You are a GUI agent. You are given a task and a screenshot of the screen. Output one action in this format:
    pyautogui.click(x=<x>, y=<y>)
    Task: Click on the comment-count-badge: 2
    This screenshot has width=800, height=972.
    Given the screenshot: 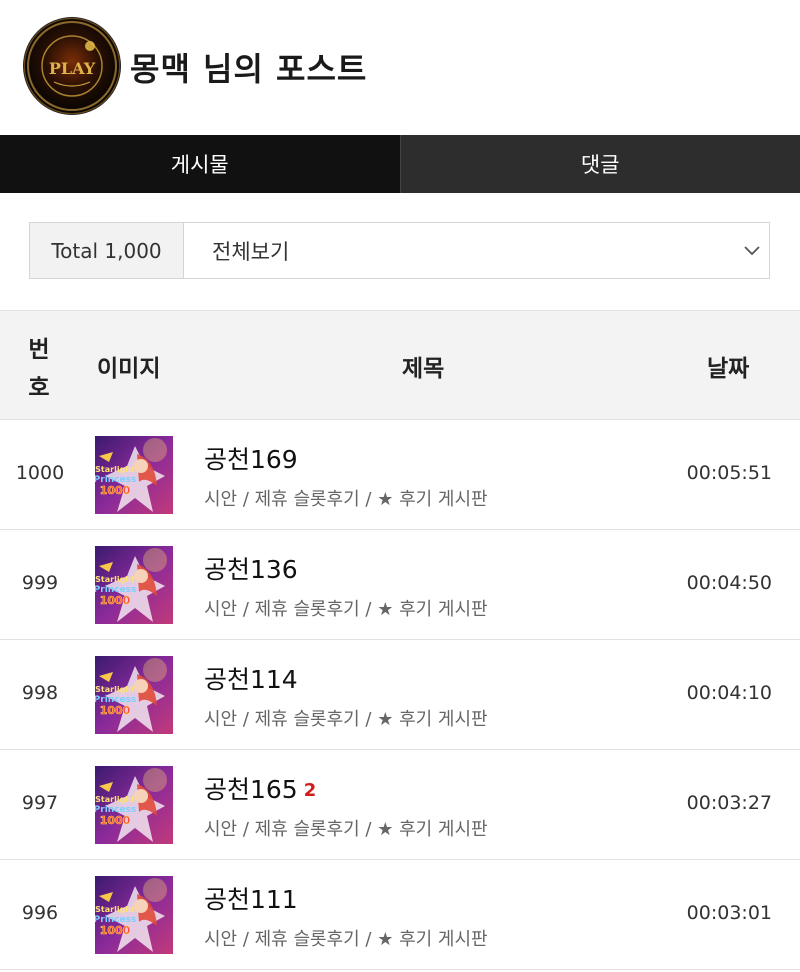 What is the action you would take?
    pyautogui.click(x=310, y=790)
    